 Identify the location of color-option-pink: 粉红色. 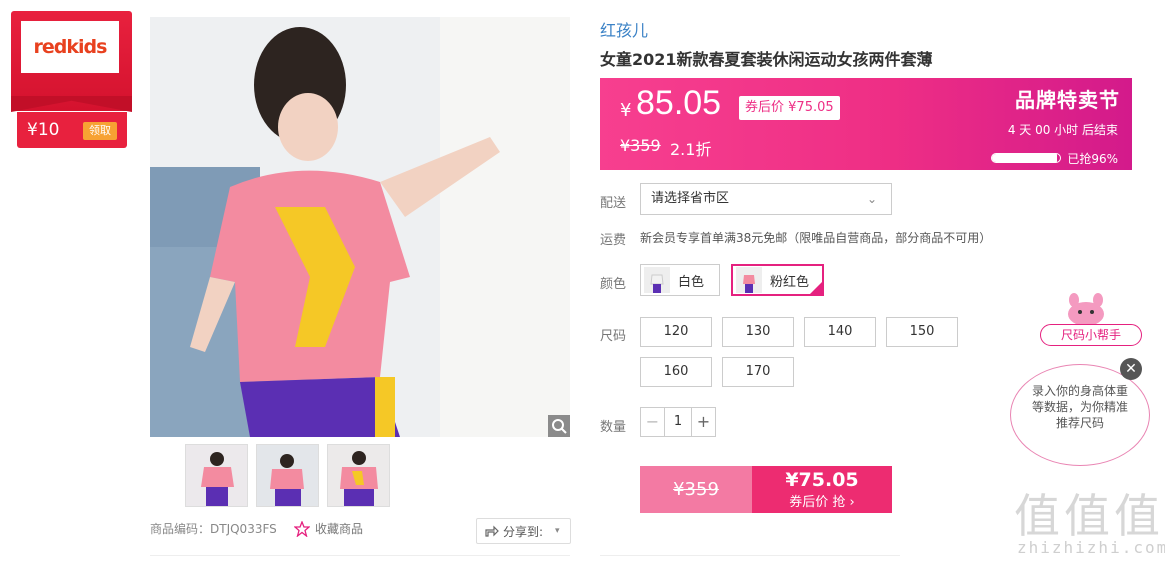
(777, 280).